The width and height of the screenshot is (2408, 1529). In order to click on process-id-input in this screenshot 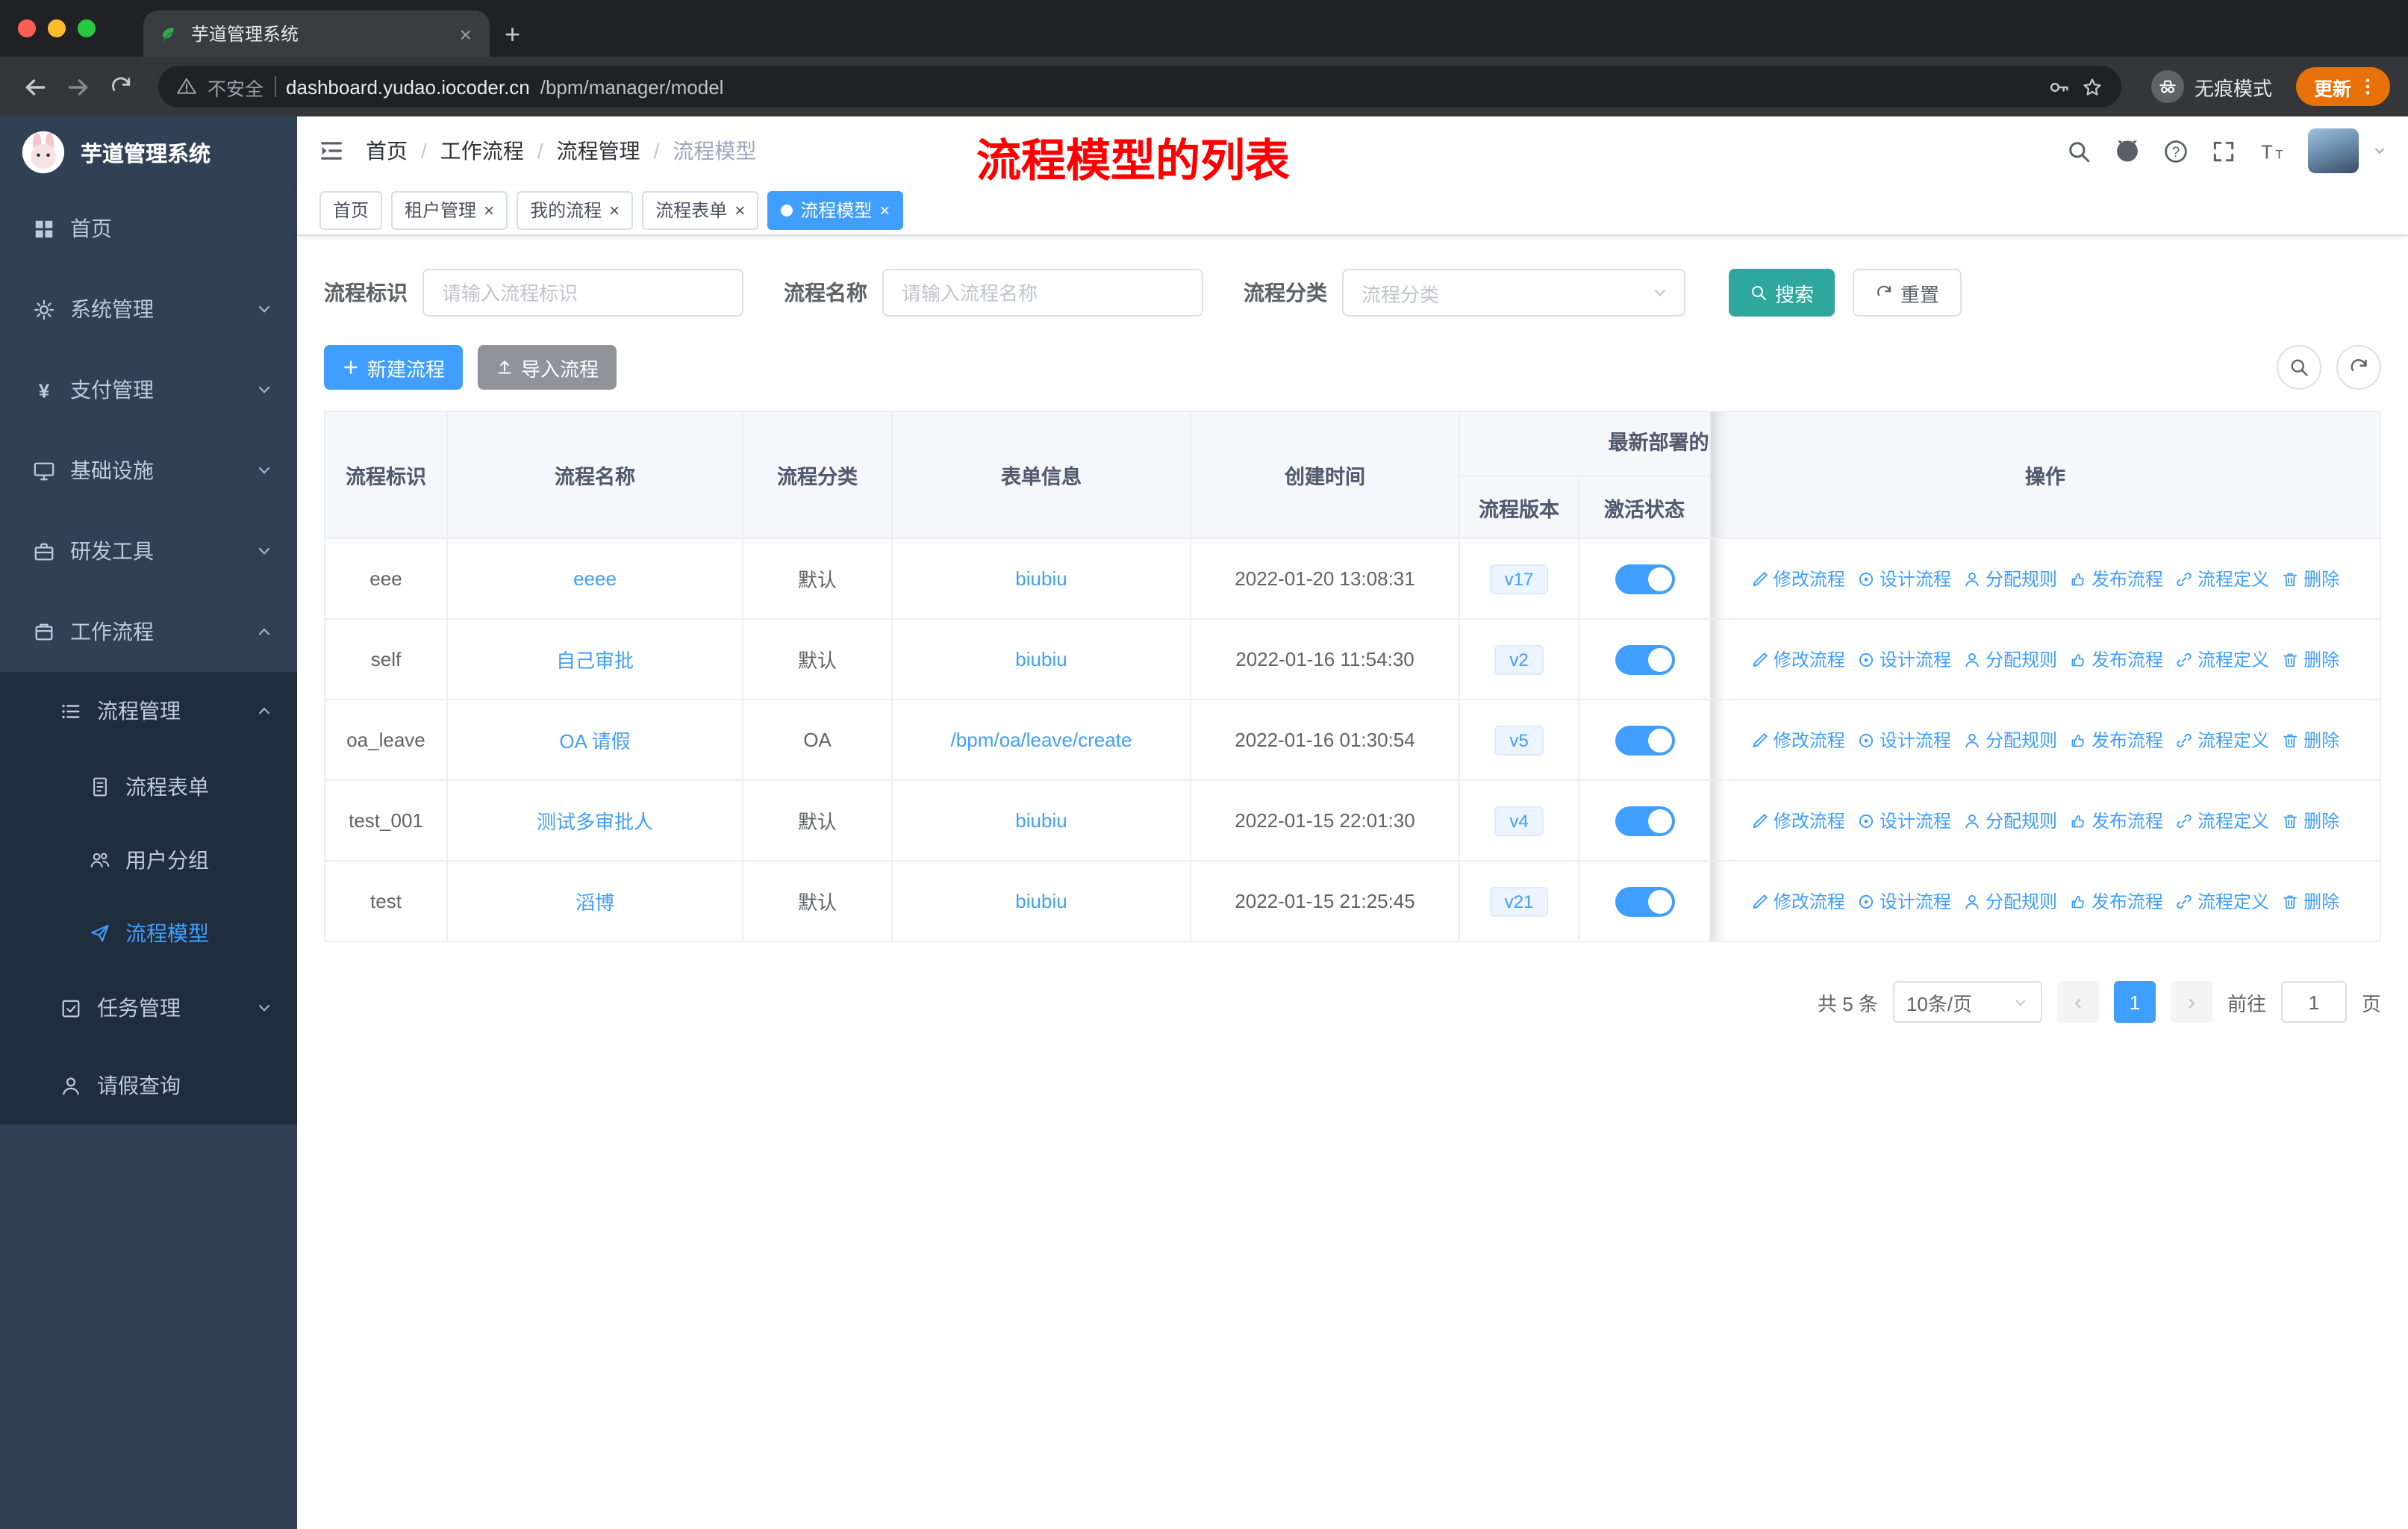, I will do `click(582, 293)`.